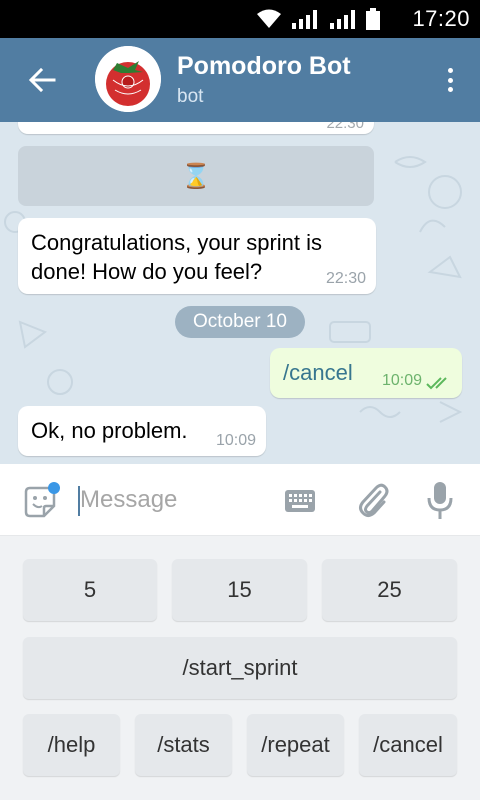 The image size is (480, 800). I want to click on double-check-icon, so click(436, 383).